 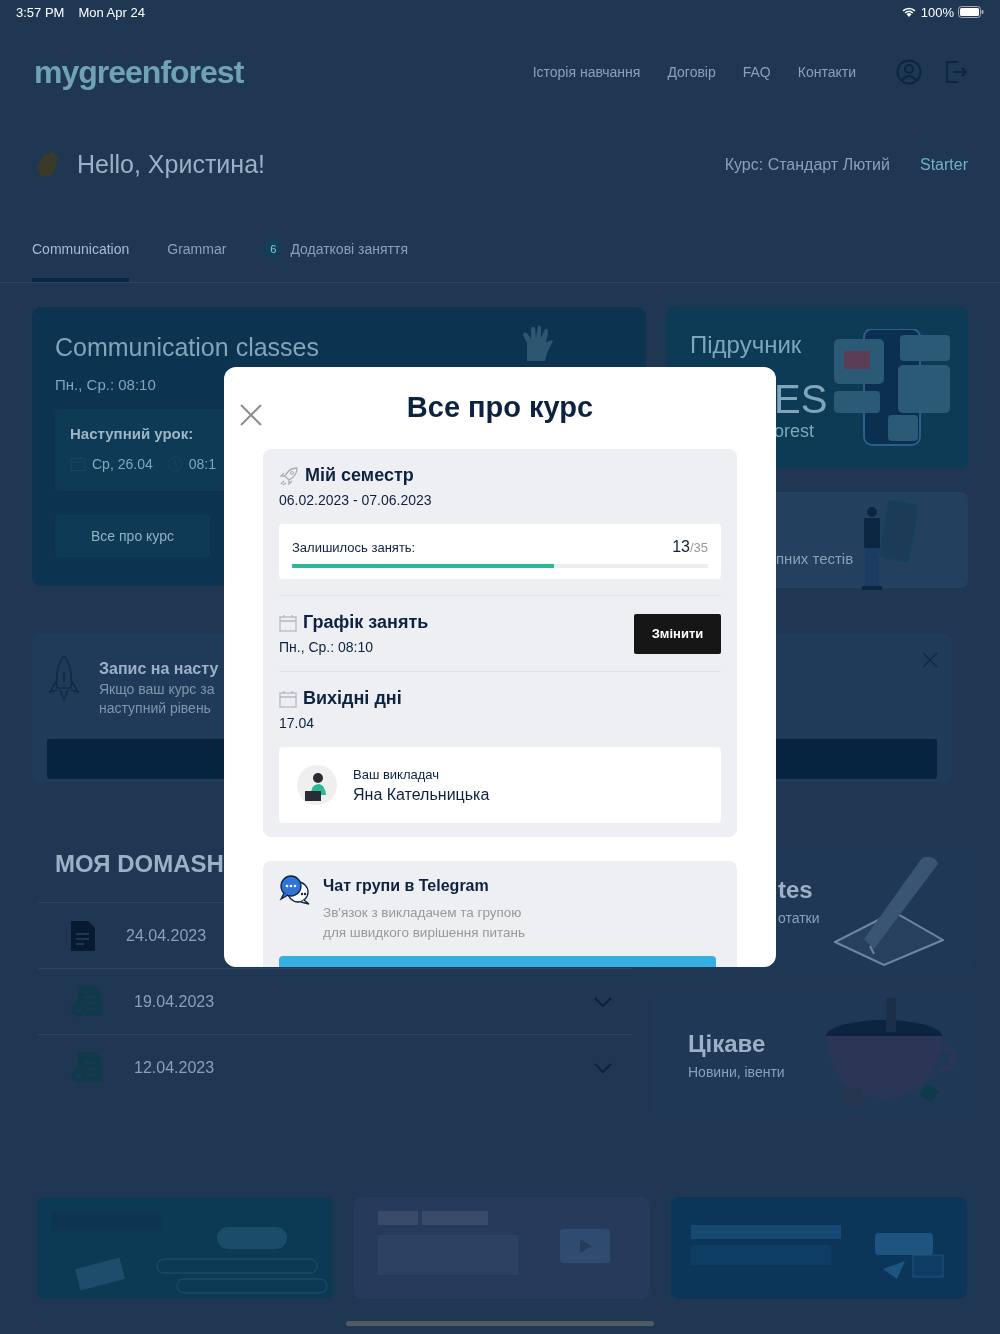 What do you see at coordinates (273, 249) in the screenshot?
I see `count-badge: 6` at bounding box center [273, 249].